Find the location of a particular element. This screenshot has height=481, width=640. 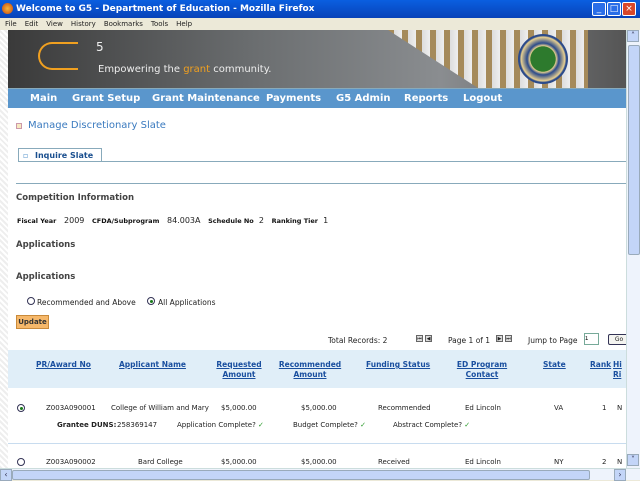

applicant-name: College of William and Mary is located at coordinates (160, 408).